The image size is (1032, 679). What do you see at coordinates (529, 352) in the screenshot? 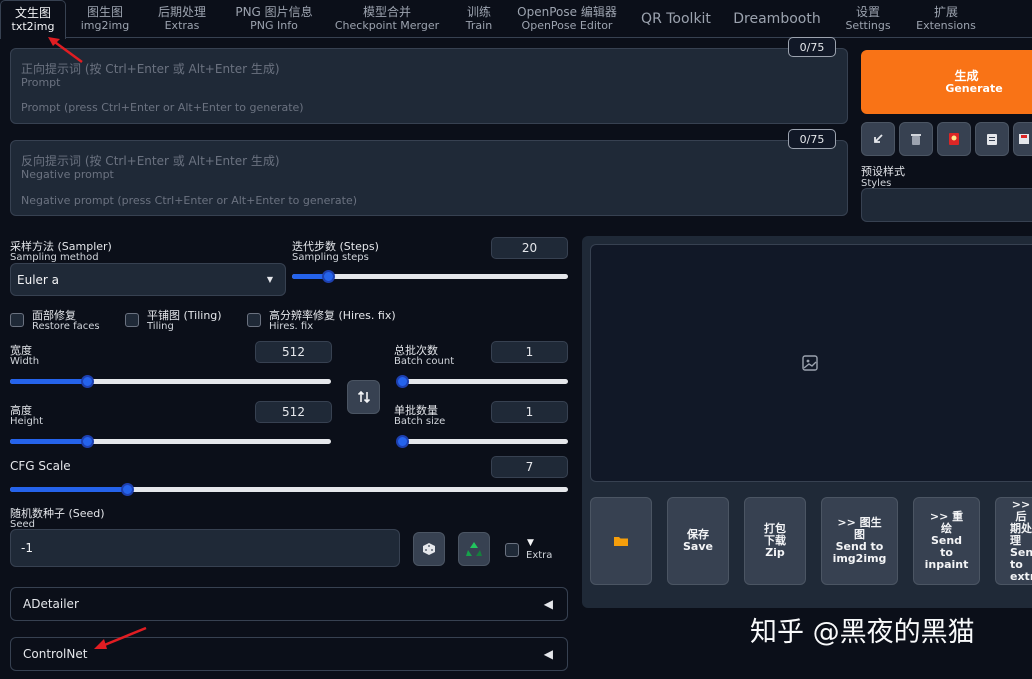
I see `batch-count-number-input: 1` at bounding box center [529, 352].